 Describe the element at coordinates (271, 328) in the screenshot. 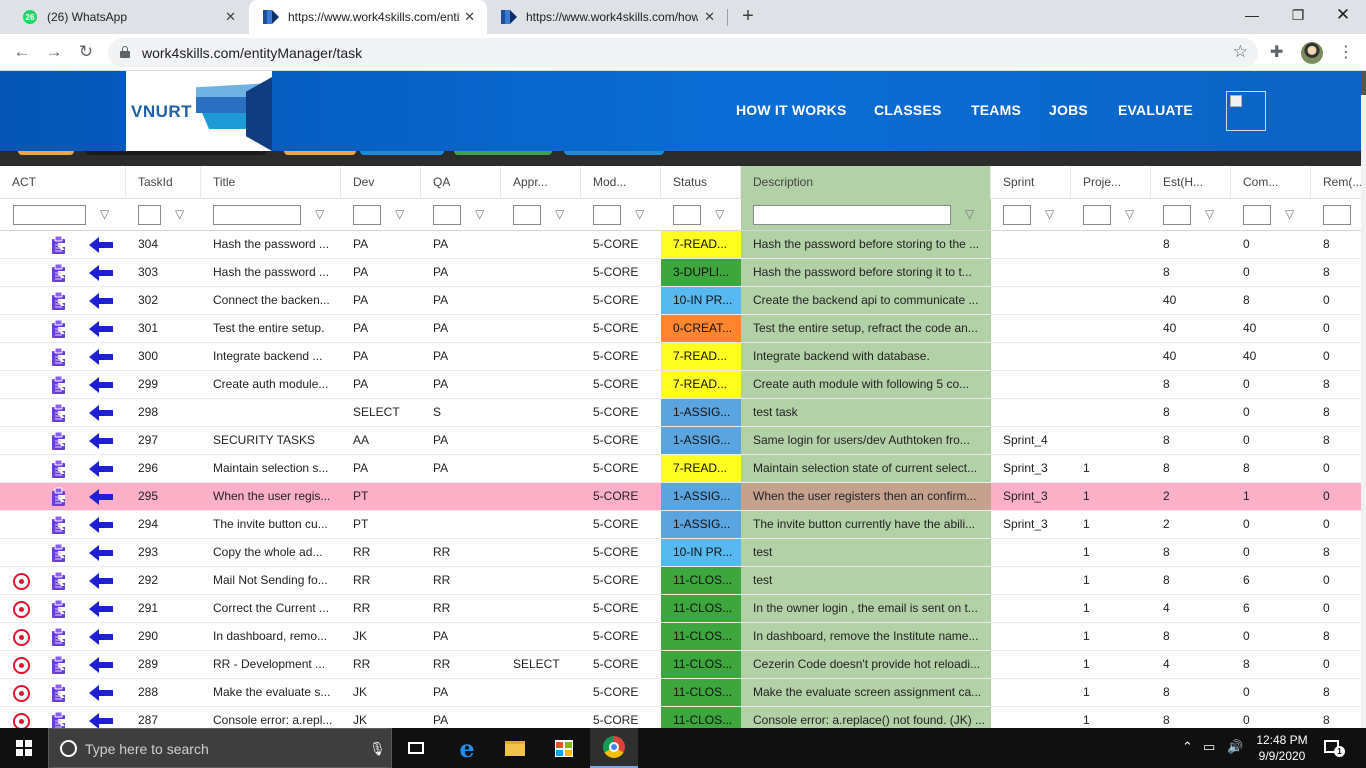

I see `cell-title: Test the entire setup.` at that location.